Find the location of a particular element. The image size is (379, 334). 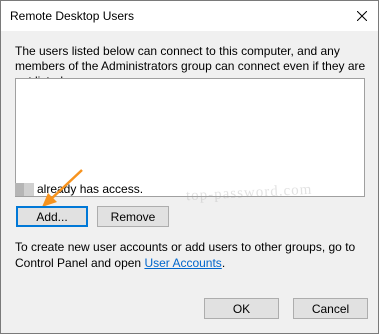

remove-button: Remove is located at coordinates (133, 216).